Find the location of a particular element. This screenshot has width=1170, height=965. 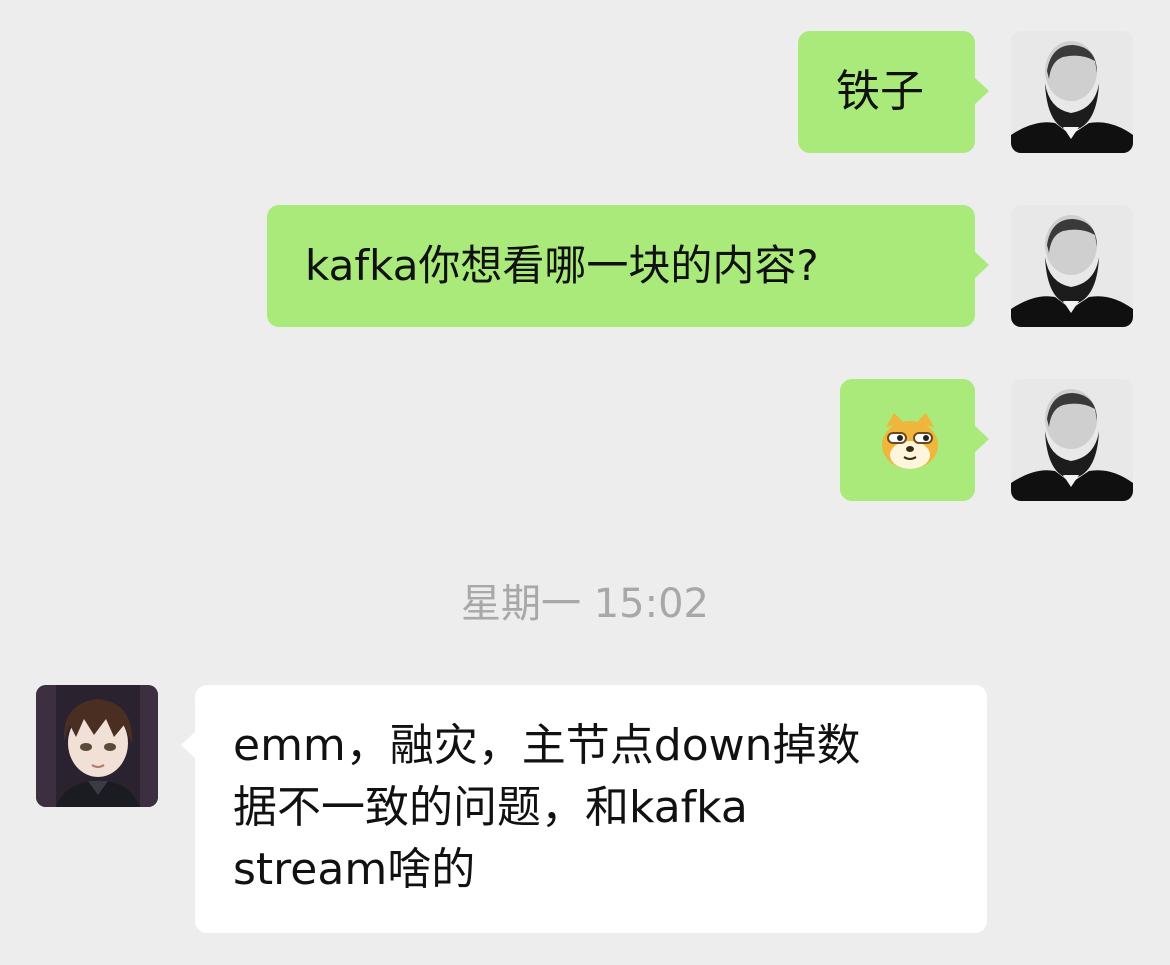

doge-sticker-icon is located at coordinates (910, 441).